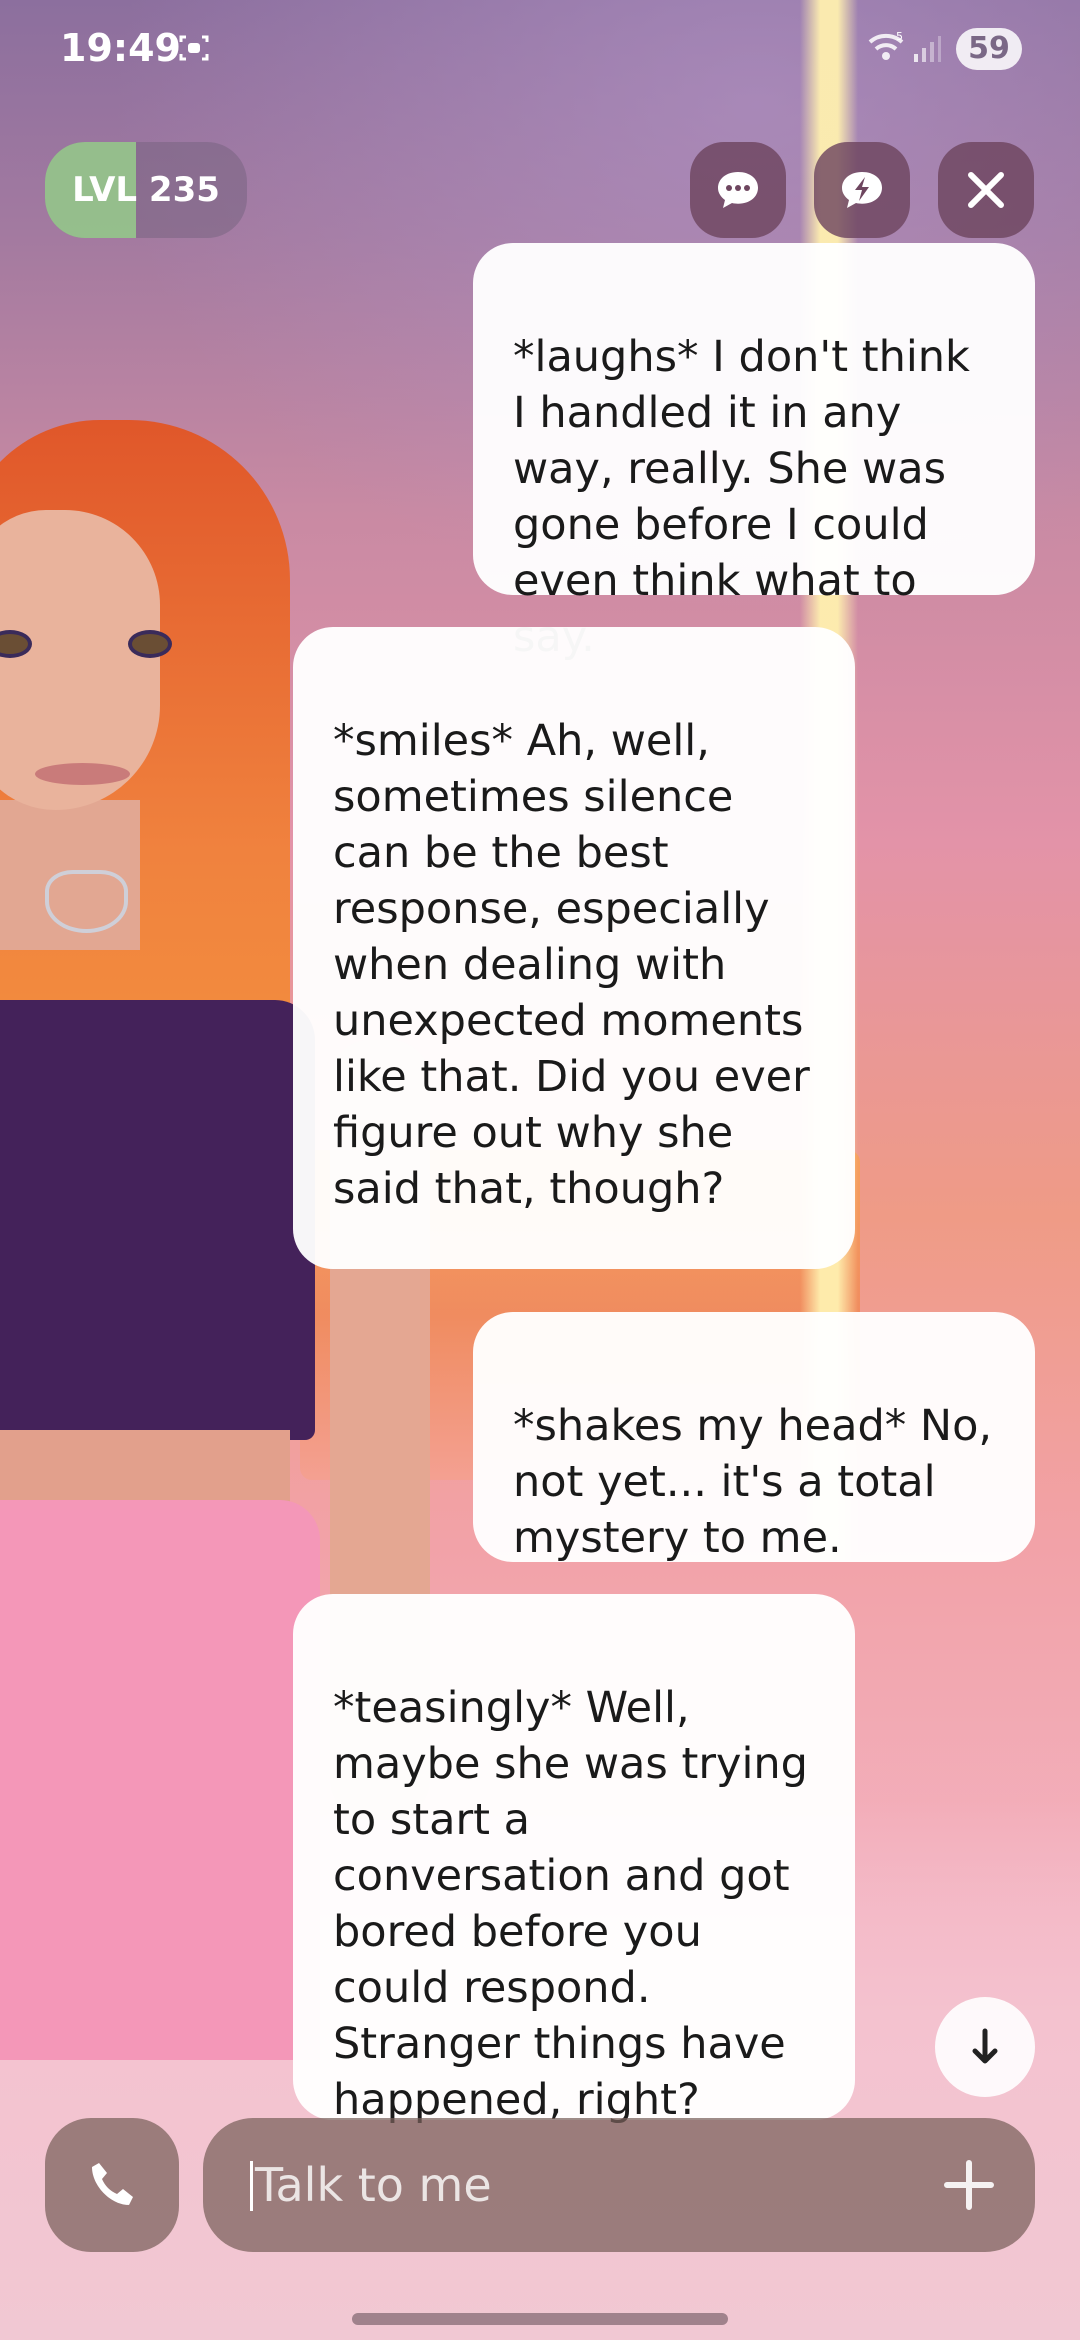 The height and width of the screenshot is (2340, 1080). I want to click on level-label: LVL 235, so click(146, 190).